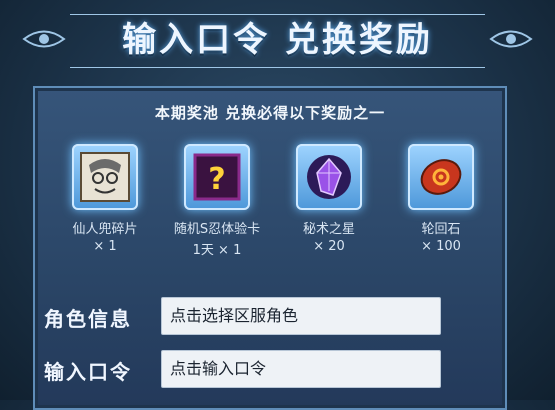 The width and height of the screenshot is (555, 410). I want to click on character-portrait-icon, so click(105, 177).